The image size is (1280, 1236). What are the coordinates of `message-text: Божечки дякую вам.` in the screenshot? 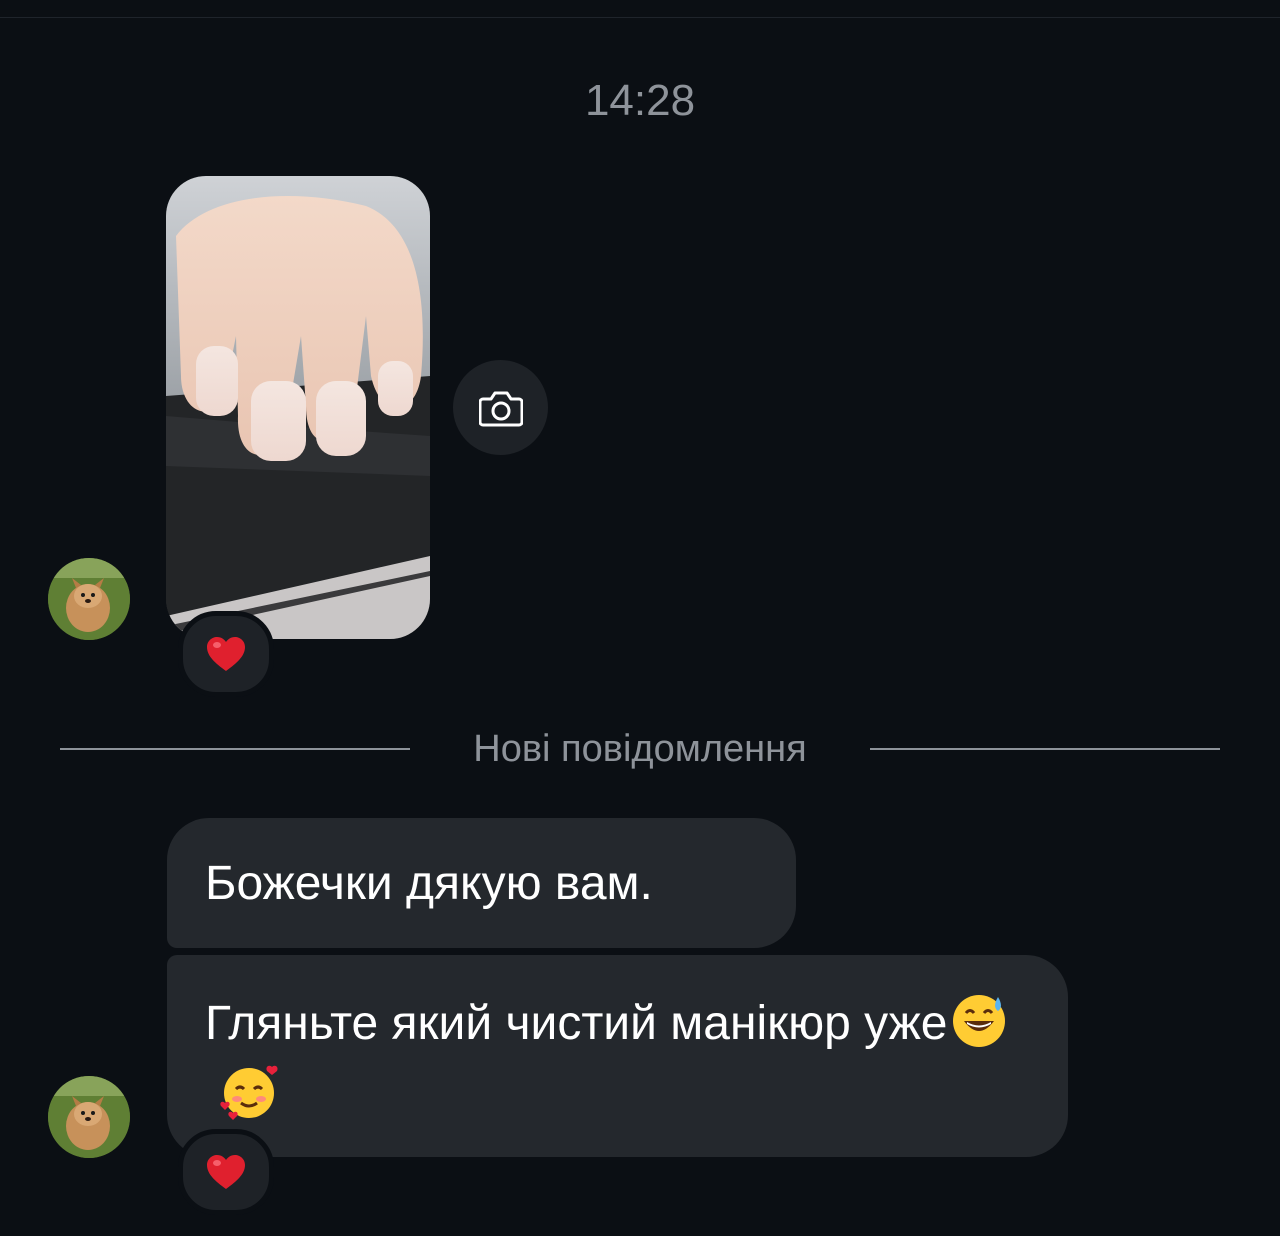 It's located at (429, 883).